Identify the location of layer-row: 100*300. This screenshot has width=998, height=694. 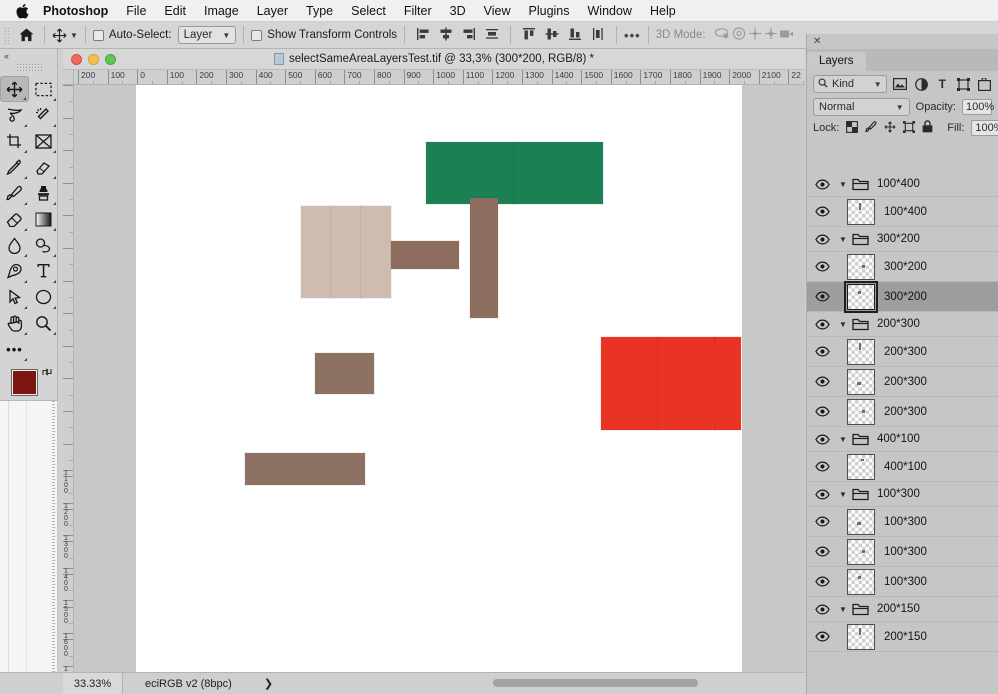
(902, 522).